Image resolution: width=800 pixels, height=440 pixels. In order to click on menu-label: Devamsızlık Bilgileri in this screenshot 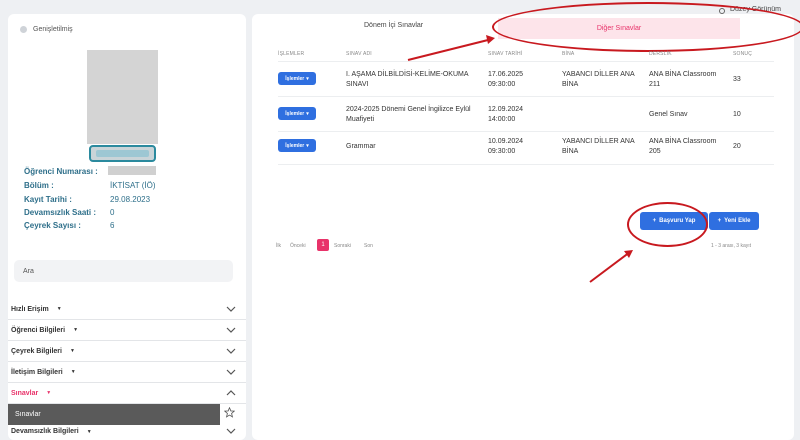, I will do `click(45, 431)`.